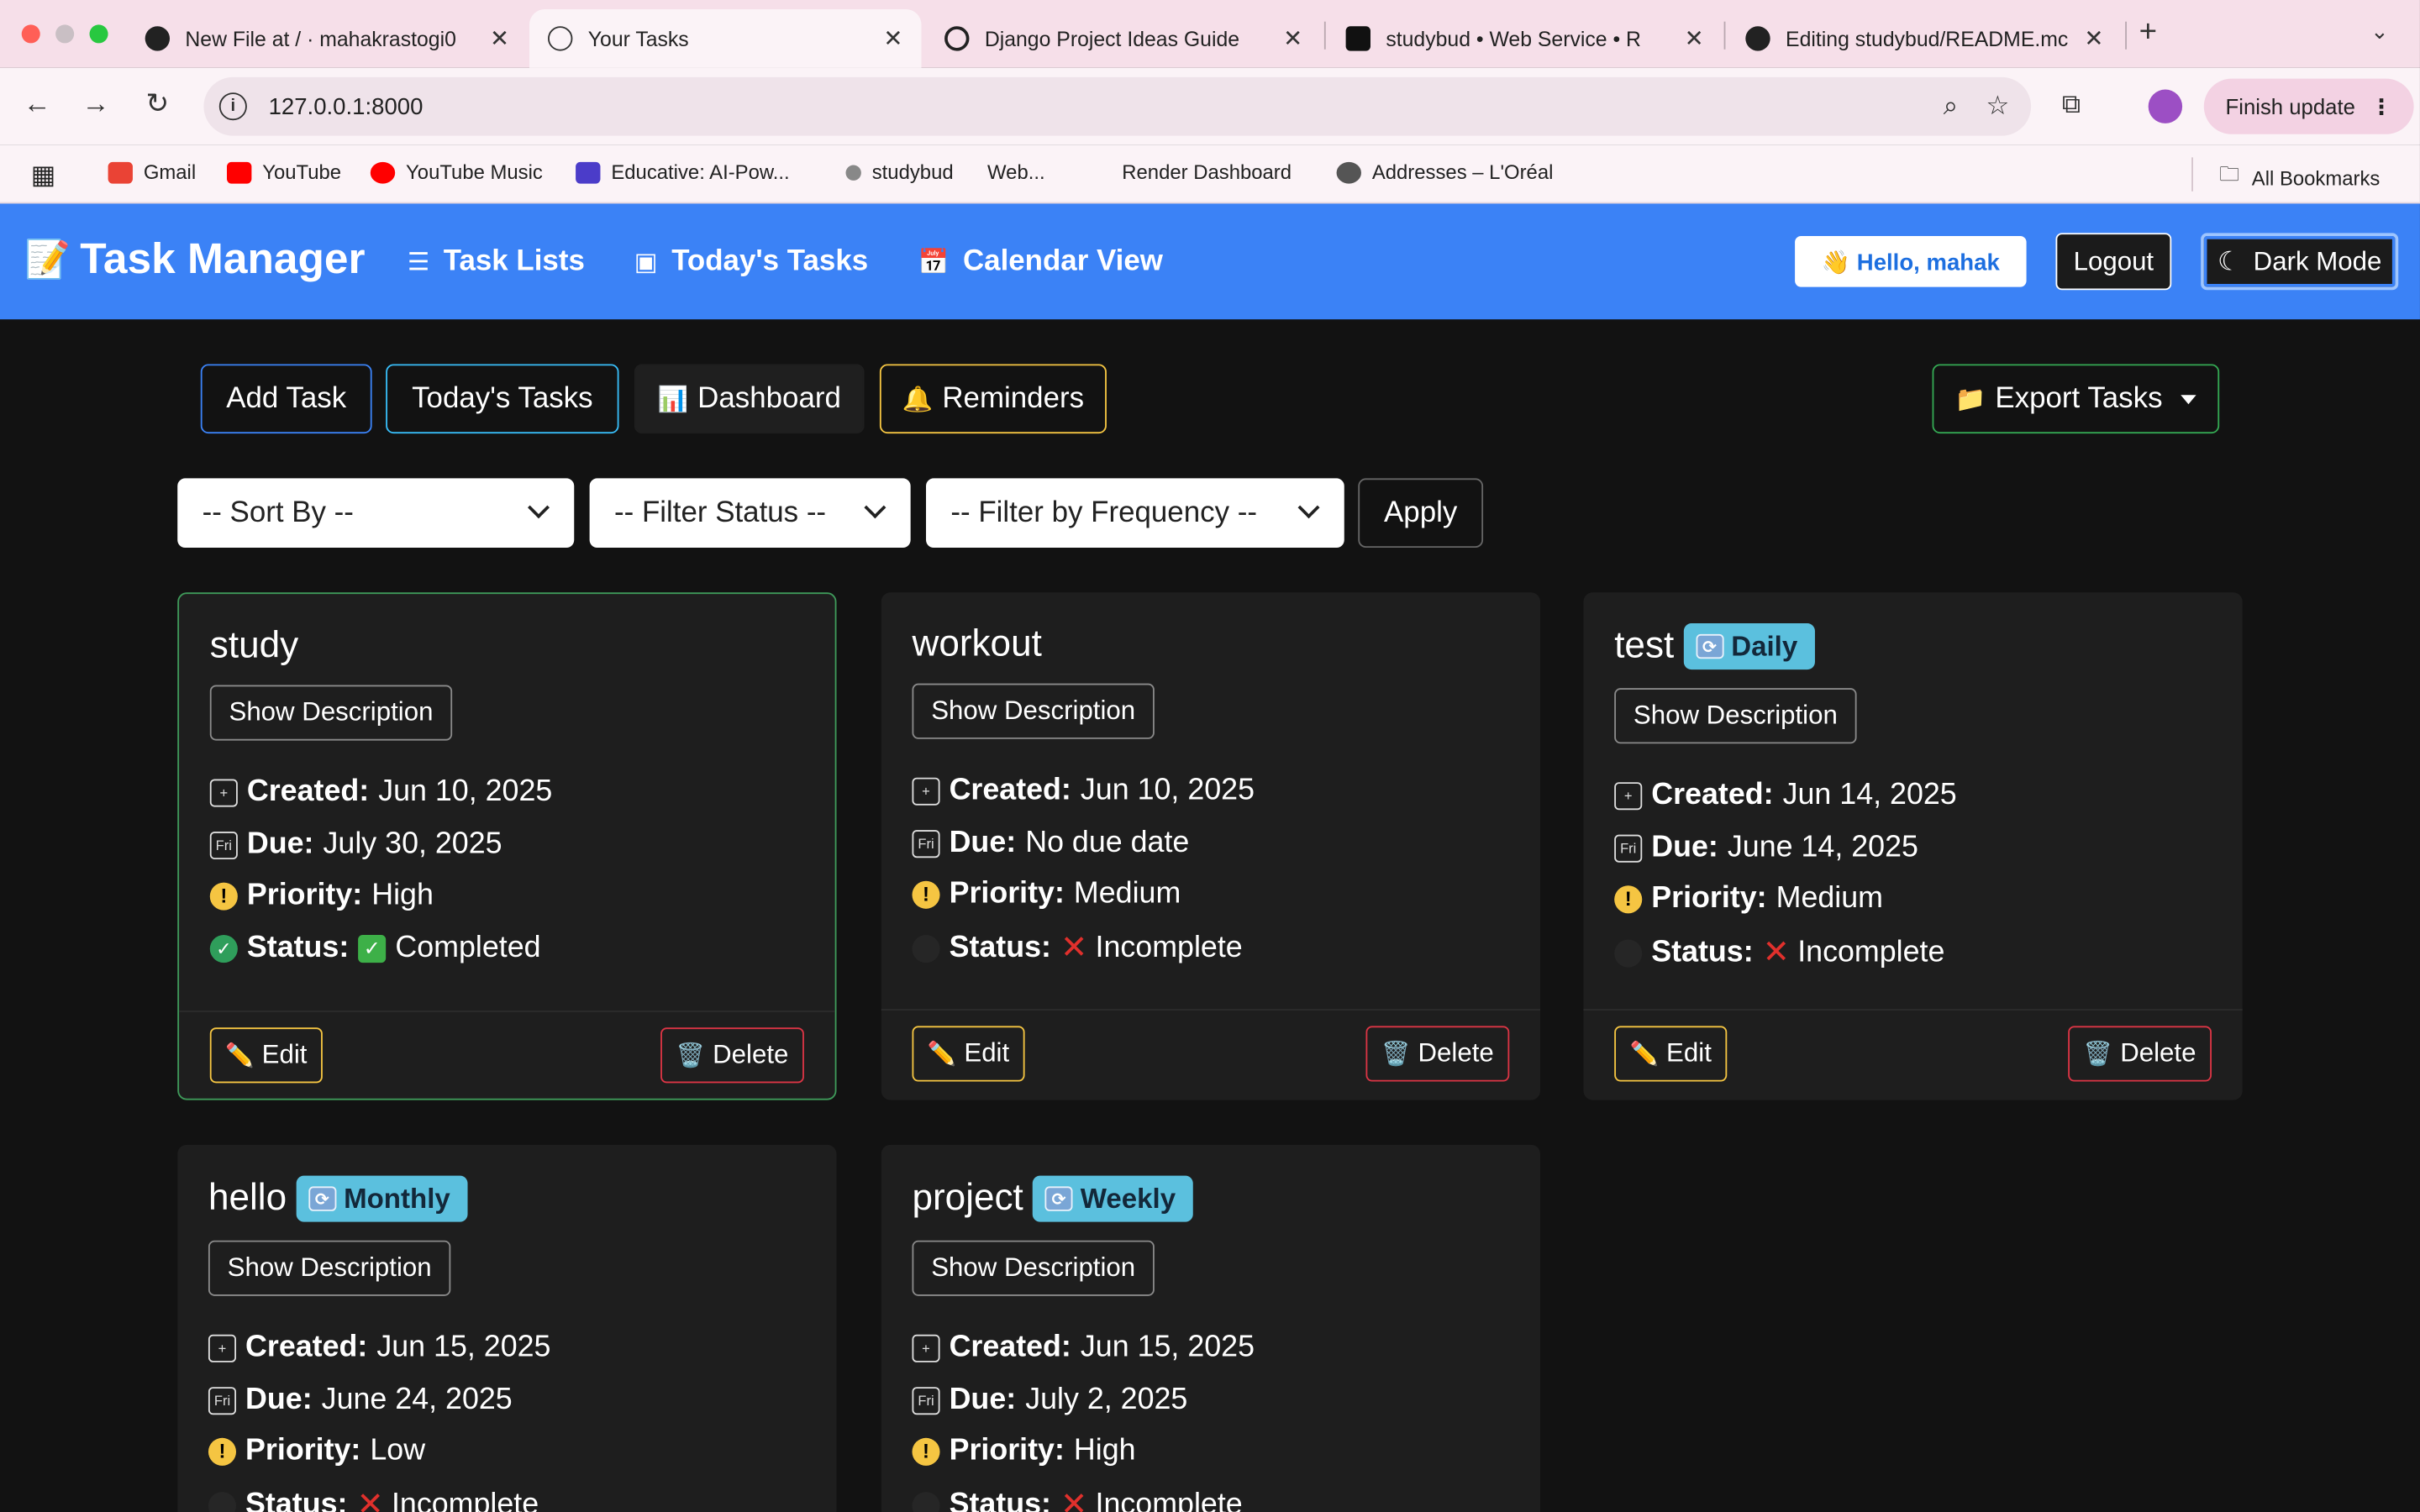 Image resolution: width=2420 pixels, height=1512 pixels. Describe the element at coordinates (2113, 262) in the screenshot. I see `logout-button: Logout` at that location.